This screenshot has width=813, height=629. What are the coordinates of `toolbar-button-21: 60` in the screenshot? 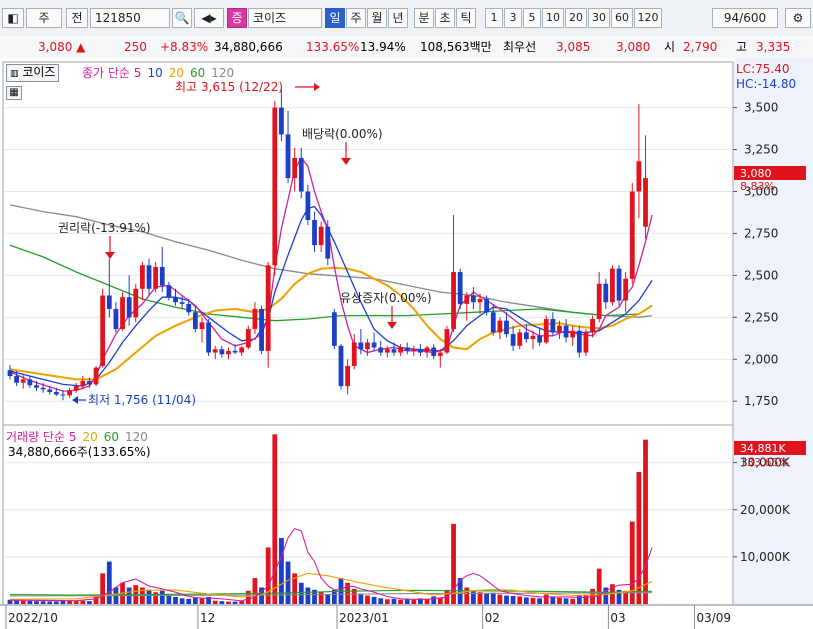 It's located at (622, 18).